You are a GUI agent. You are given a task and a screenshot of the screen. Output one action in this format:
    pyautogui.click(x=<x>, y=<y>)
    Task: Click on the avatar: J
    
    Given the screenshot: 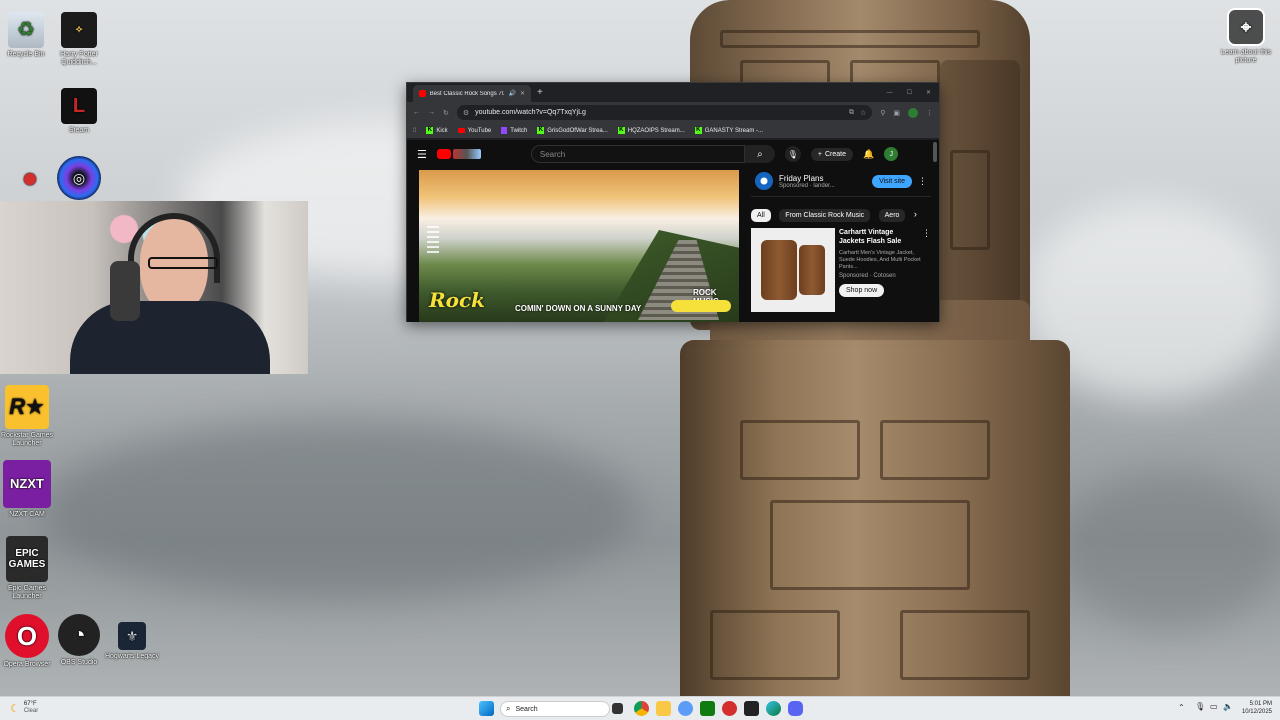 What is the action you would take?
    pyautogui.click(x=891, y=154)
    